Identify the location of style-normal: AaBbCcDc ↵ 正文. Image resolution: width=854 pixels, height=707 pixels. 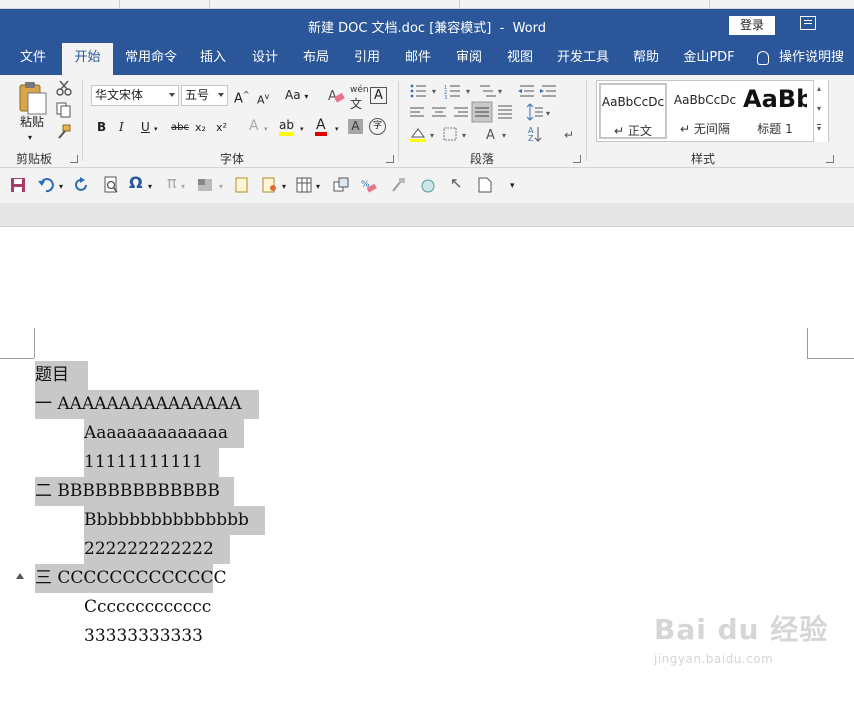
(633, 111).